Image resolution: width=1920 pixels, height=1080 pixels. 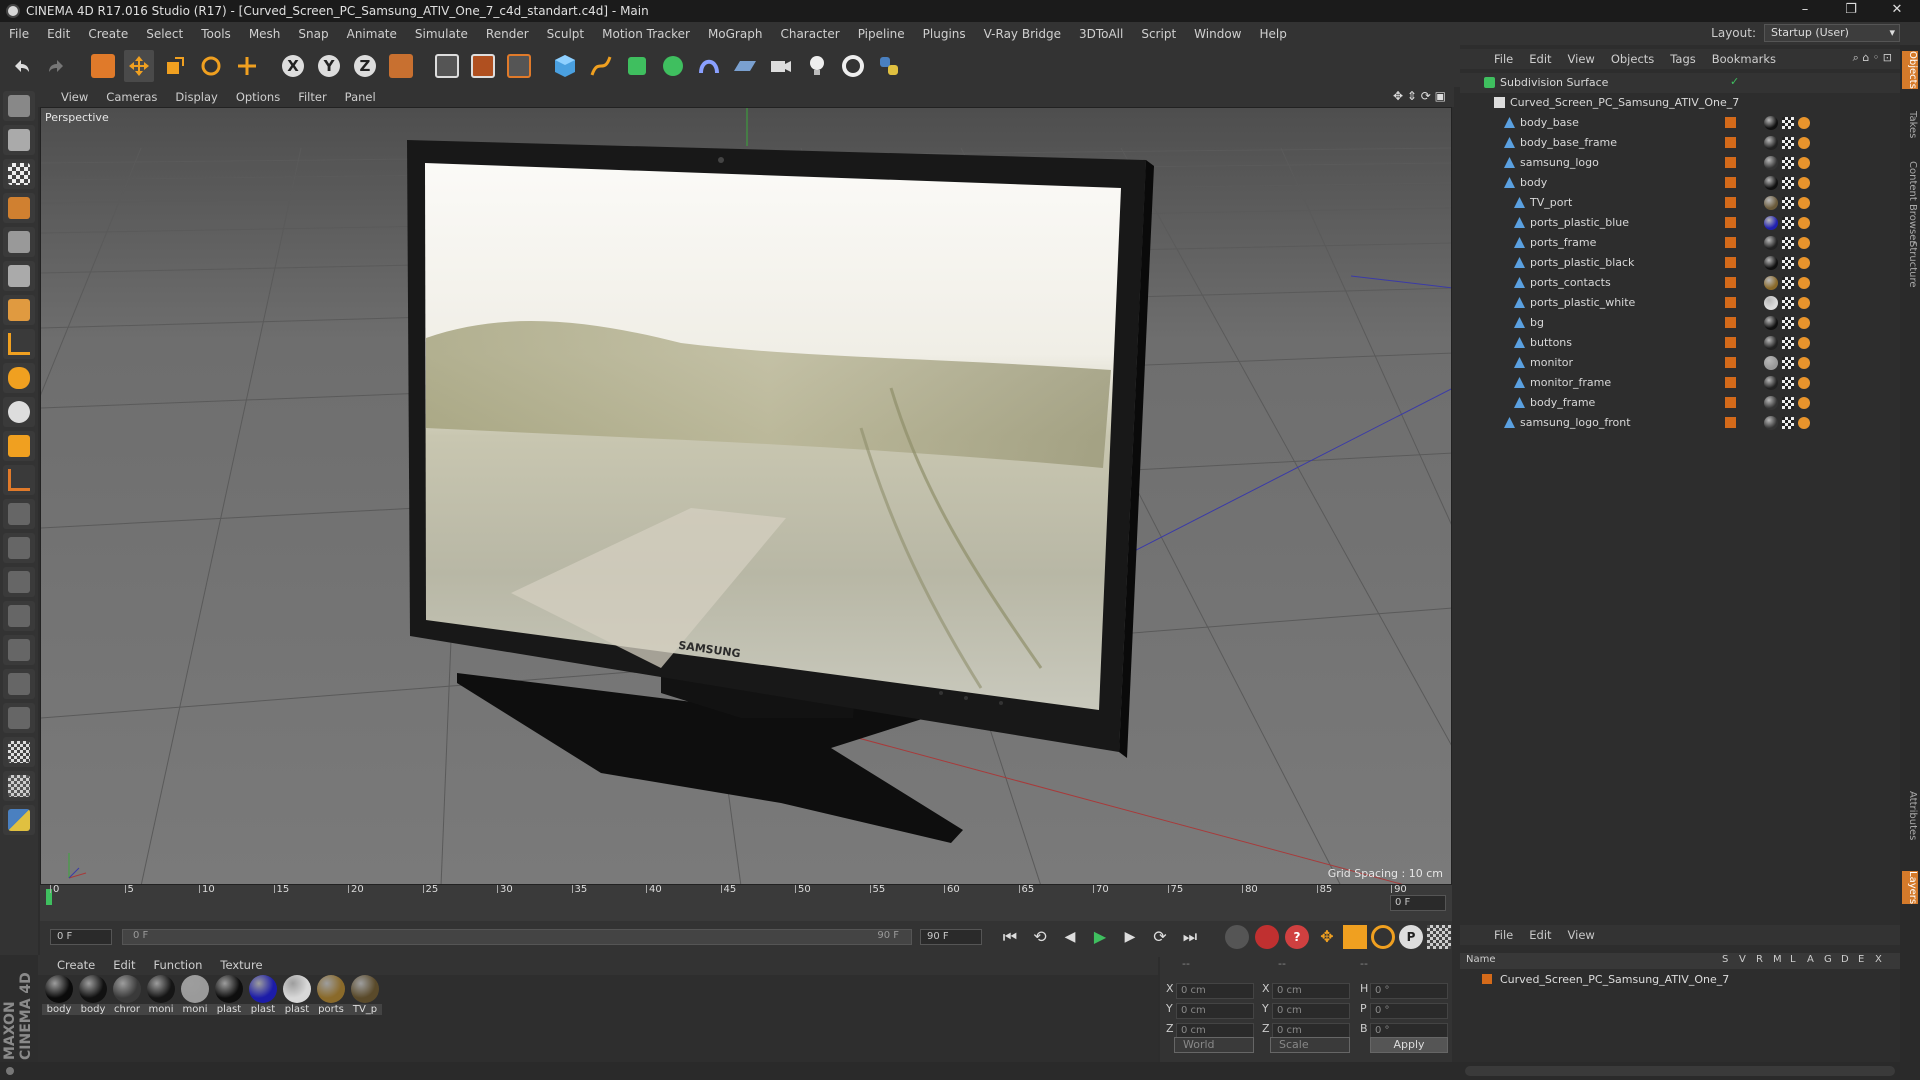 I want to click on object-menu-file: File, so click(x=1503, y=59).